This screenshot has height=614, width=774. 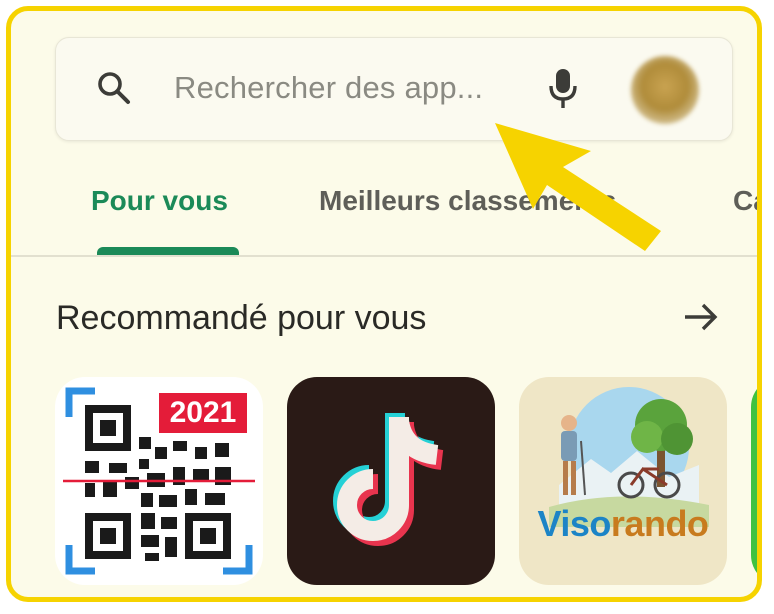 I want to click on tab-pour-vous: Pour vous, so click(x=159, y=201).